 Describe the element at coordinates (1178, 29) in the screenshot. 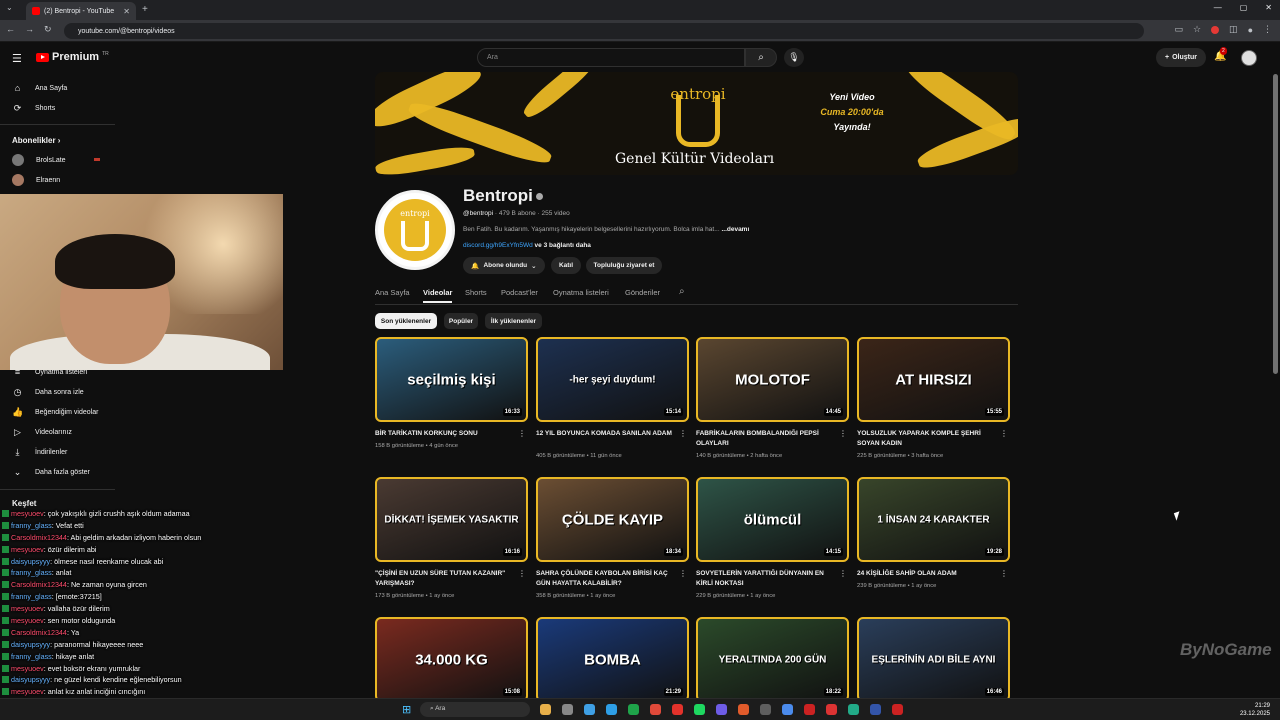

I see `cast-icon: ▭` at that location.